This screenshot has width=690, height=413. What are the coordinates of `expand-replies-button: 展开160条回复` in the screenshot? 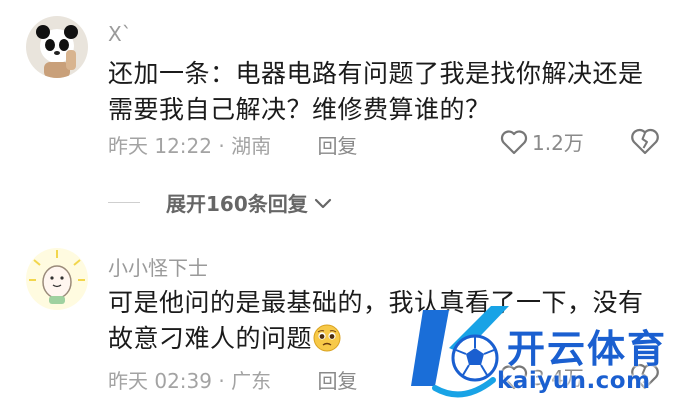 It's located at (221, 202).